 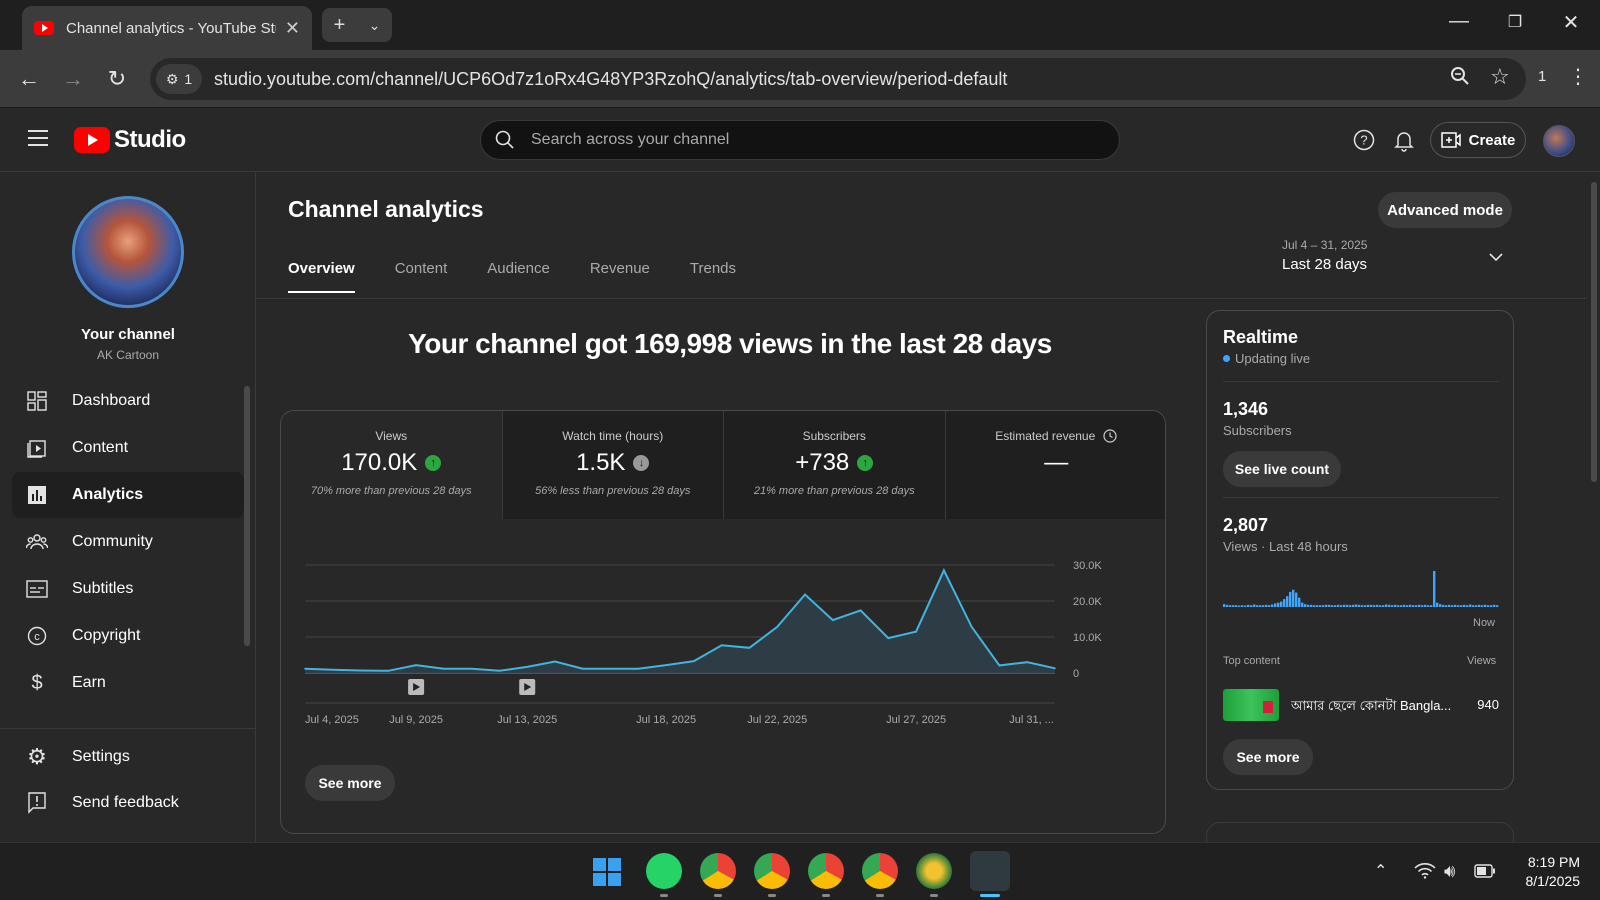 I want to click on date-range-label: Last 28 days, so click(x=1325, y=264).